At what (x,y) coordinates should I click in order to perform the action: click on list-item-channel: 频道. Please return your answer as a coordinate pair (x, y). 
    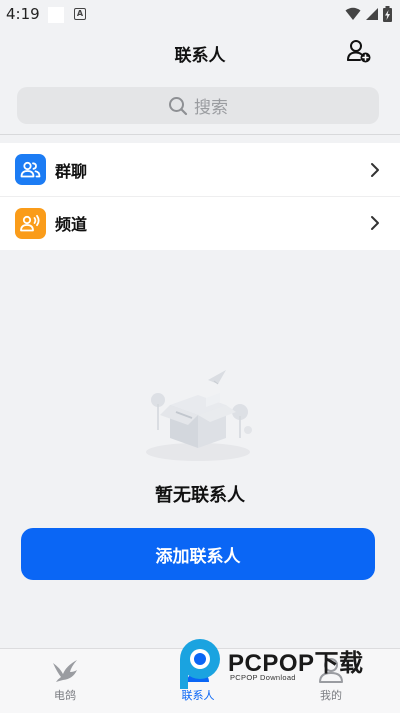
    Looking at the image, I should click on (200, 222).